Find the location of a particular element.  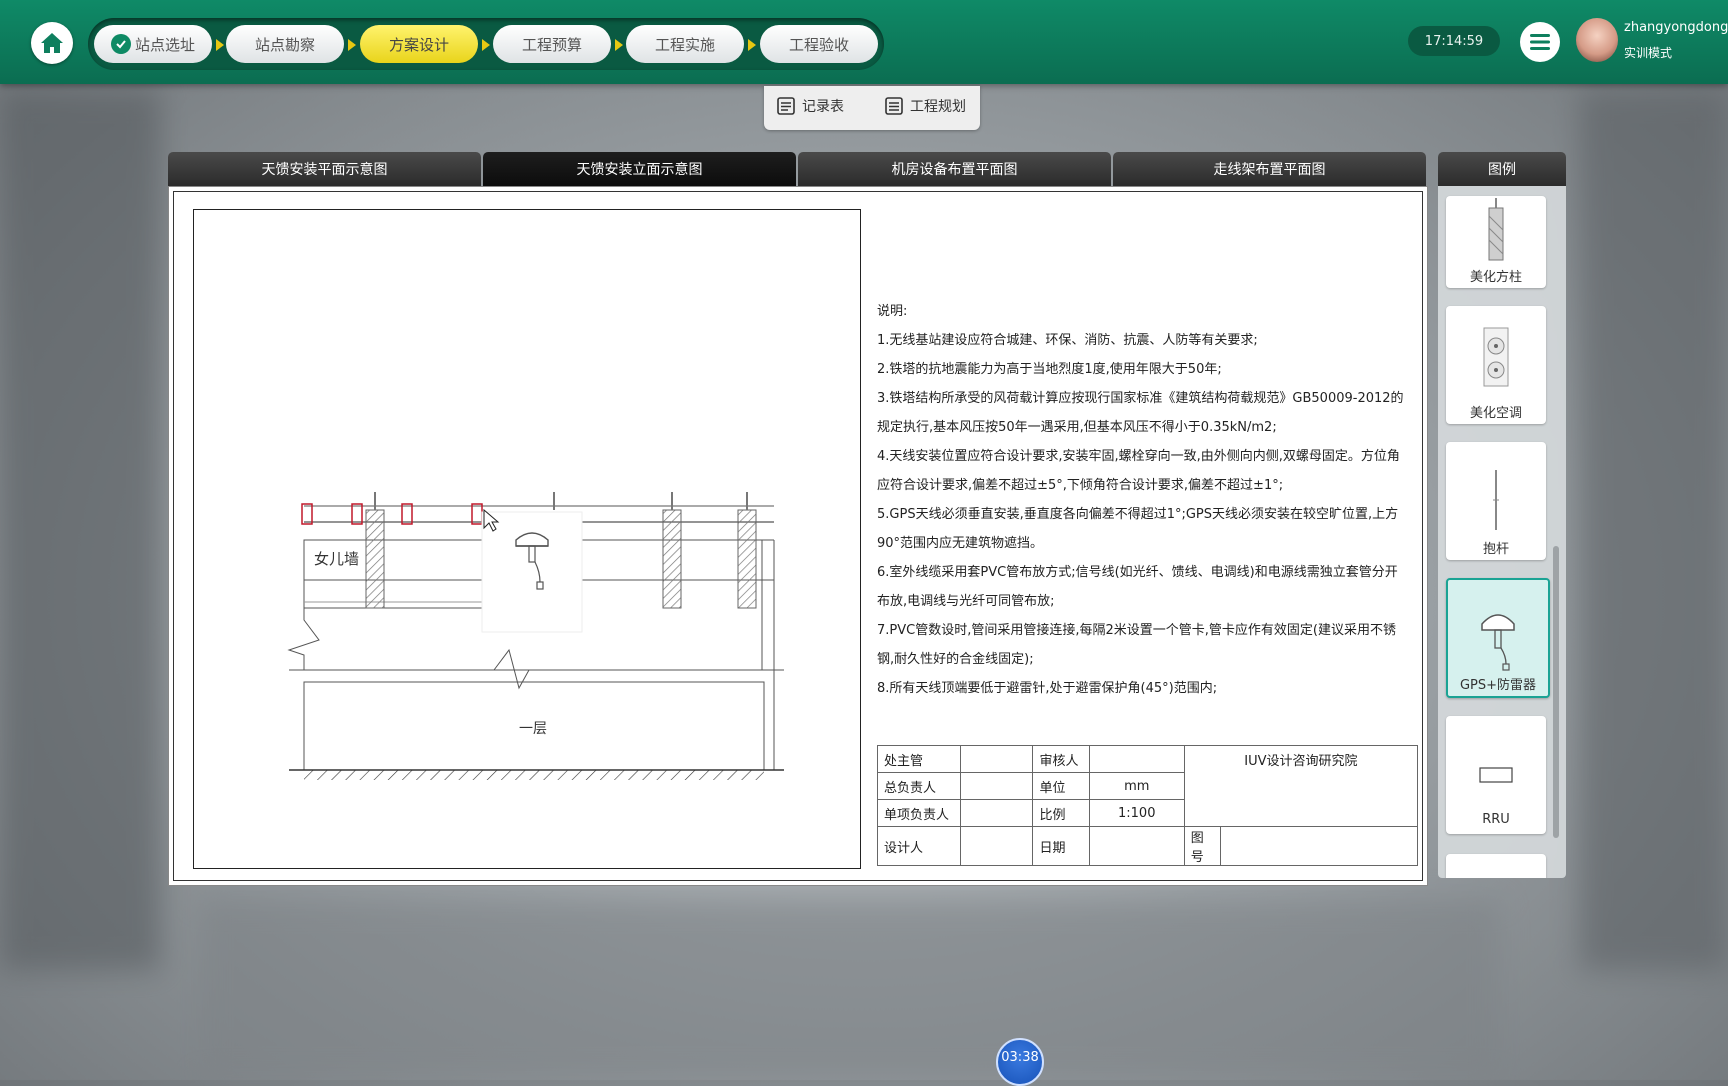

workflow-steps: 站点选址 站点勘察 方案设计 工程预算 工程实施 工程验收 is located at coordinates (486, 44).